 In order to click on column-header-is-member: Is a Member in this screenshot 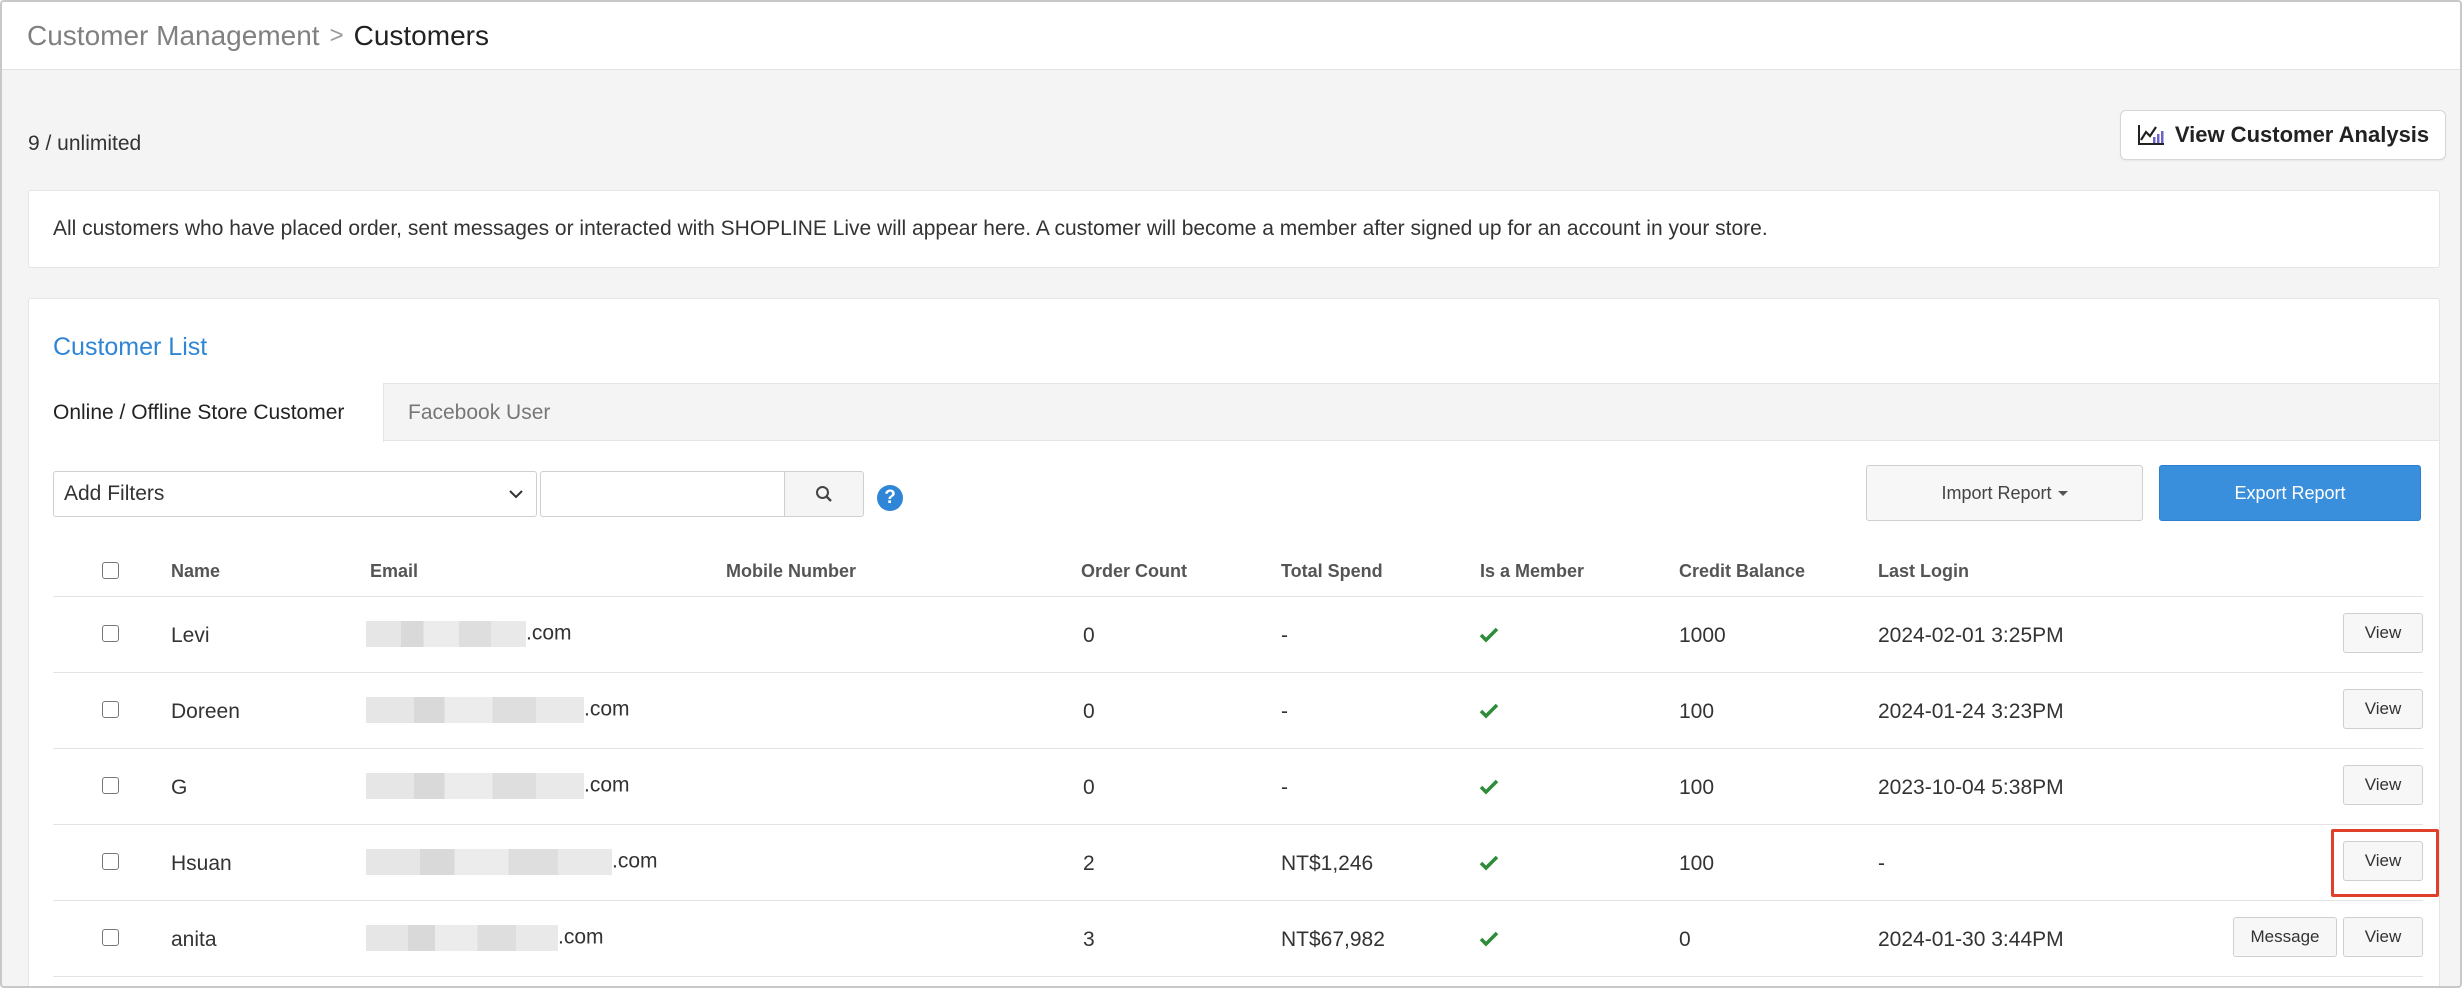, I will do `click(1532, 571)`.